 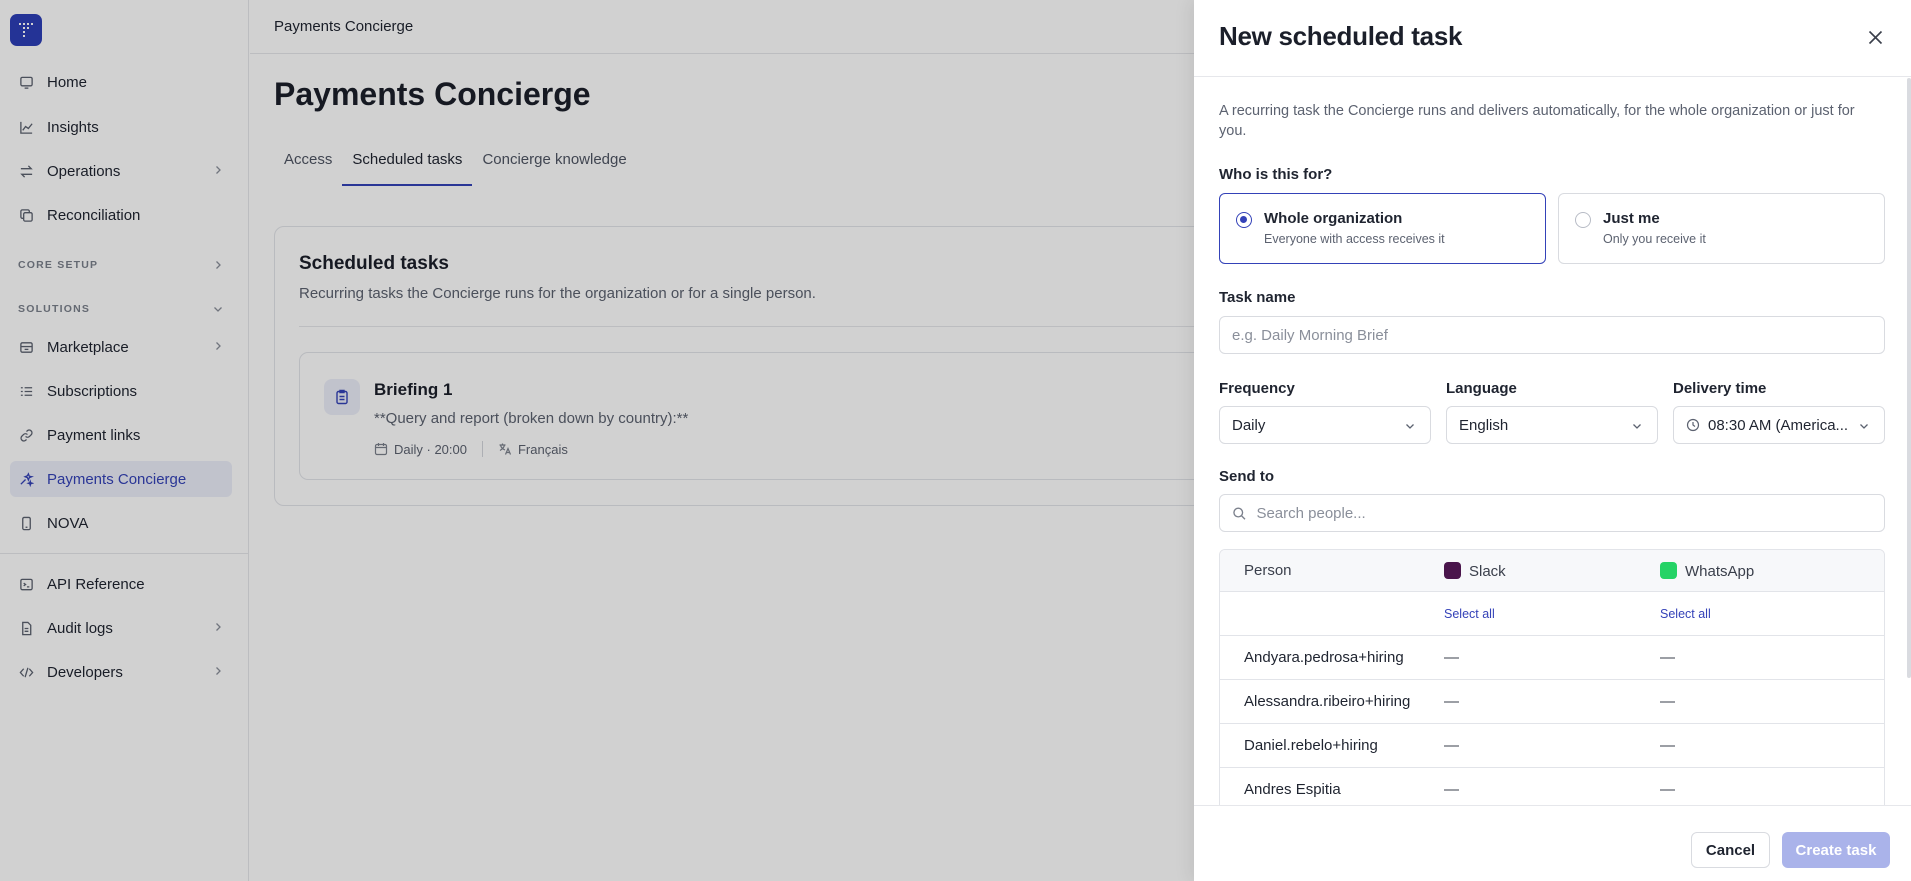 What do you see at coordinates (1552, 745) in the screenshot?
I see `table-row: Daniel.rebelo+hiring — —` at bounding box center [1552, 745].